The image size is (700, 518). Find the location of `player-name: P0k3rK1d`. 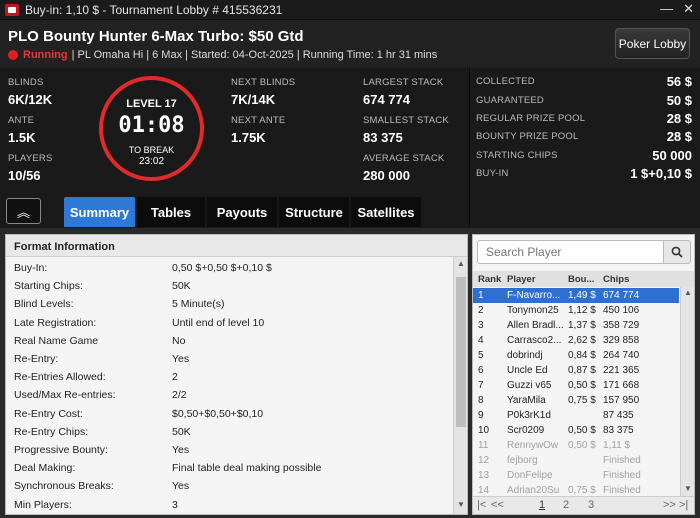

player-name: P0k3rK1d is located at coordinates (529, 415).